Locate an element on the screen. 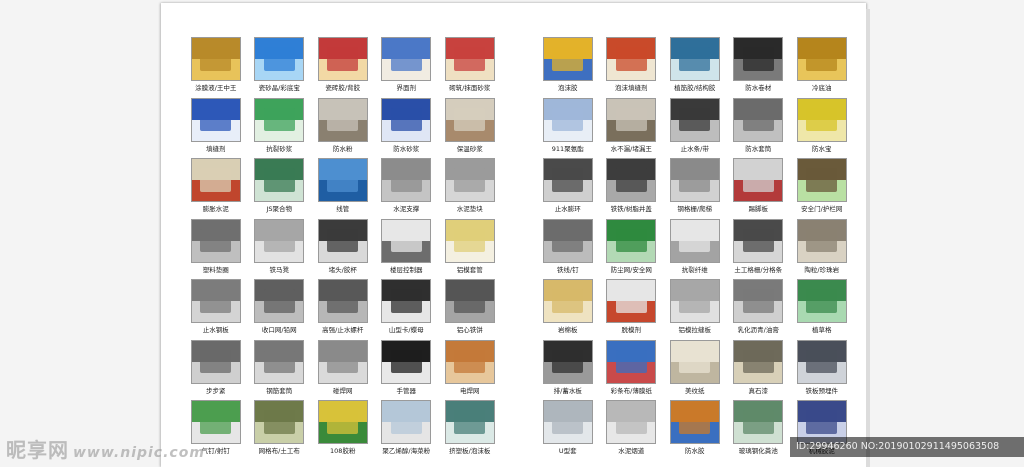 This screenshot has width=1024, height=467. product-item: 止水膨环 is located at coordinates (568, 188).